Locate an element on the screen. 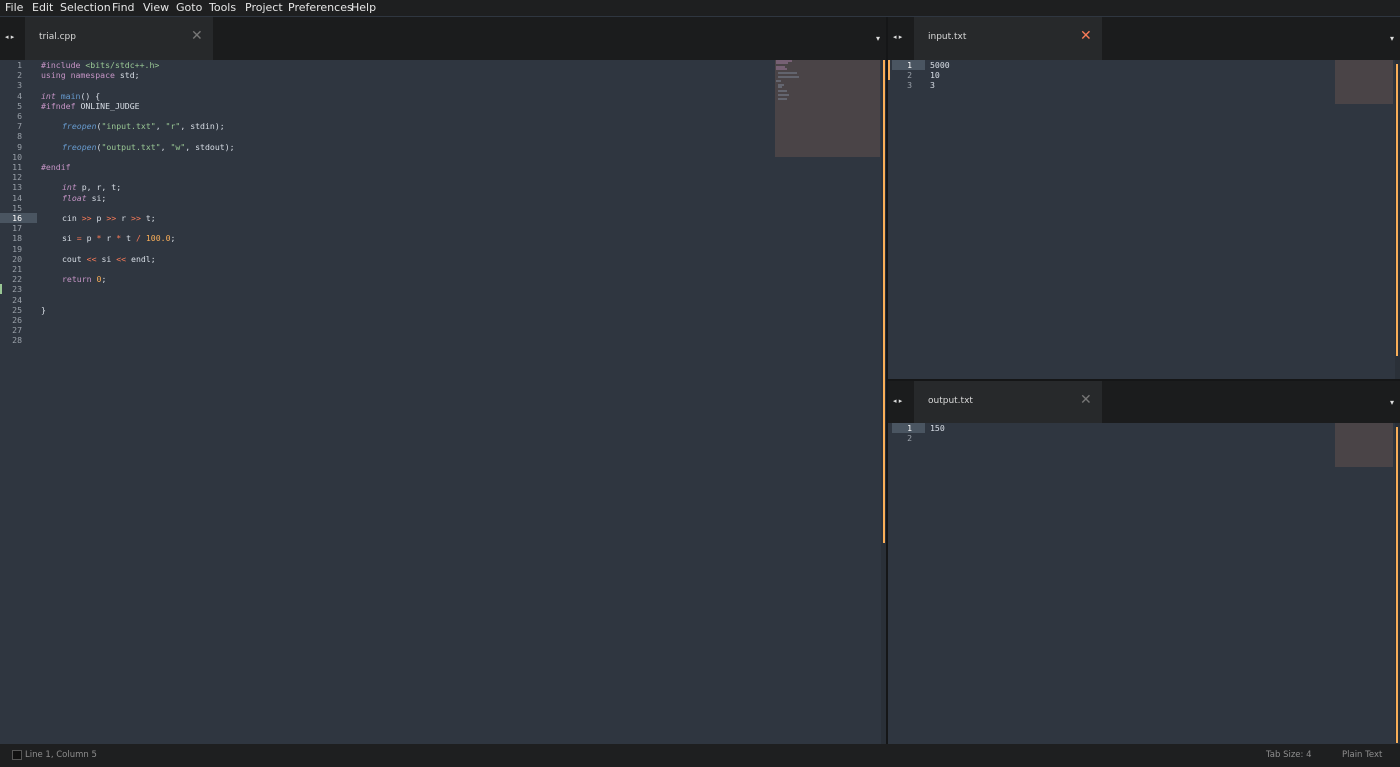  code-line-1: #include <bits/stdc++.h> is located at coordinates (100, 65).